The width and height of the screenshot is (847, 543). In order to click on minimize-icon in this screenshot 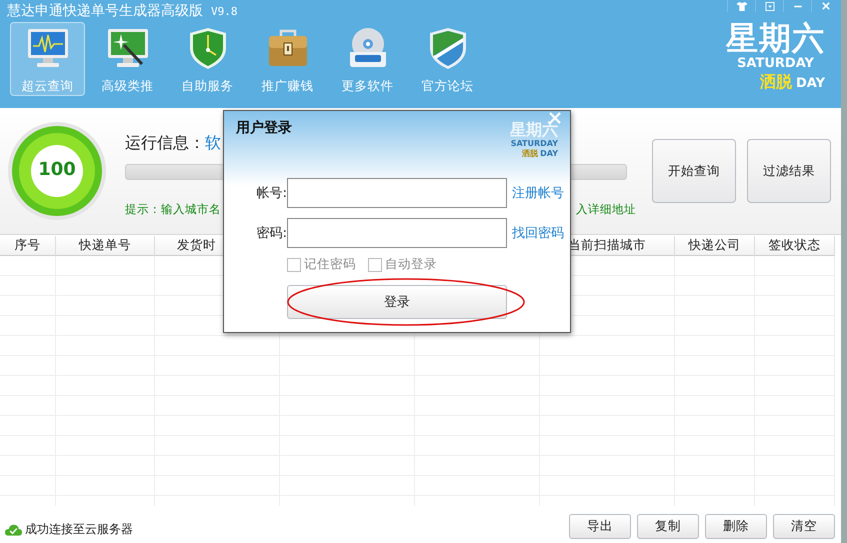, I will do `click(797, 6)`.